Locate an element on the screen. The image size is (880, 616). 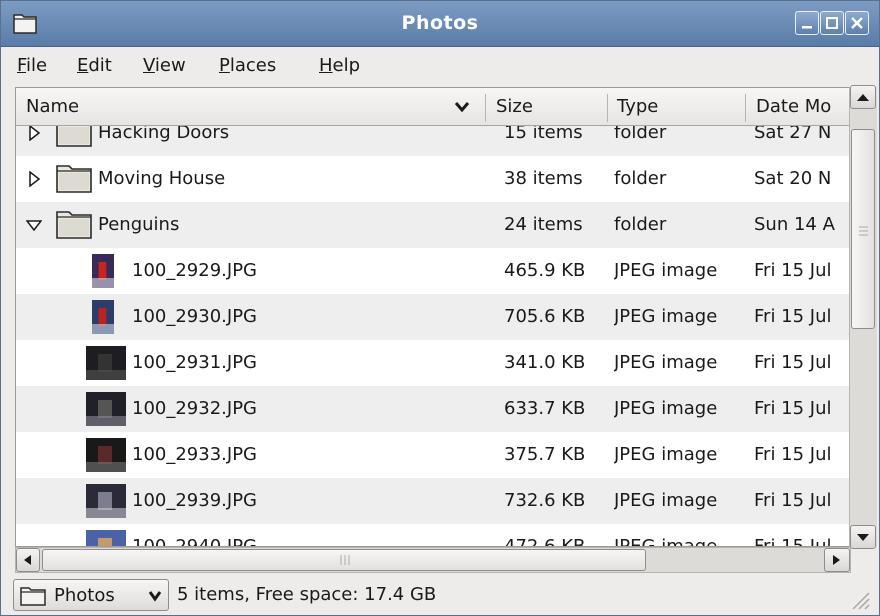
folder-row: Moving House 38 items folder Sat 20 N is located at coordinates (433, 179).